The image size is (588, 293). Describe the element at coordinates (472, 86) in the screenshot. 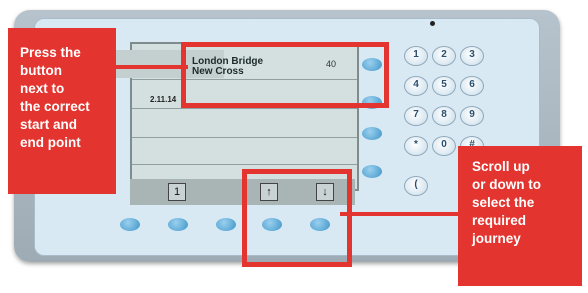

I see `keypad-key: 6` at that location.